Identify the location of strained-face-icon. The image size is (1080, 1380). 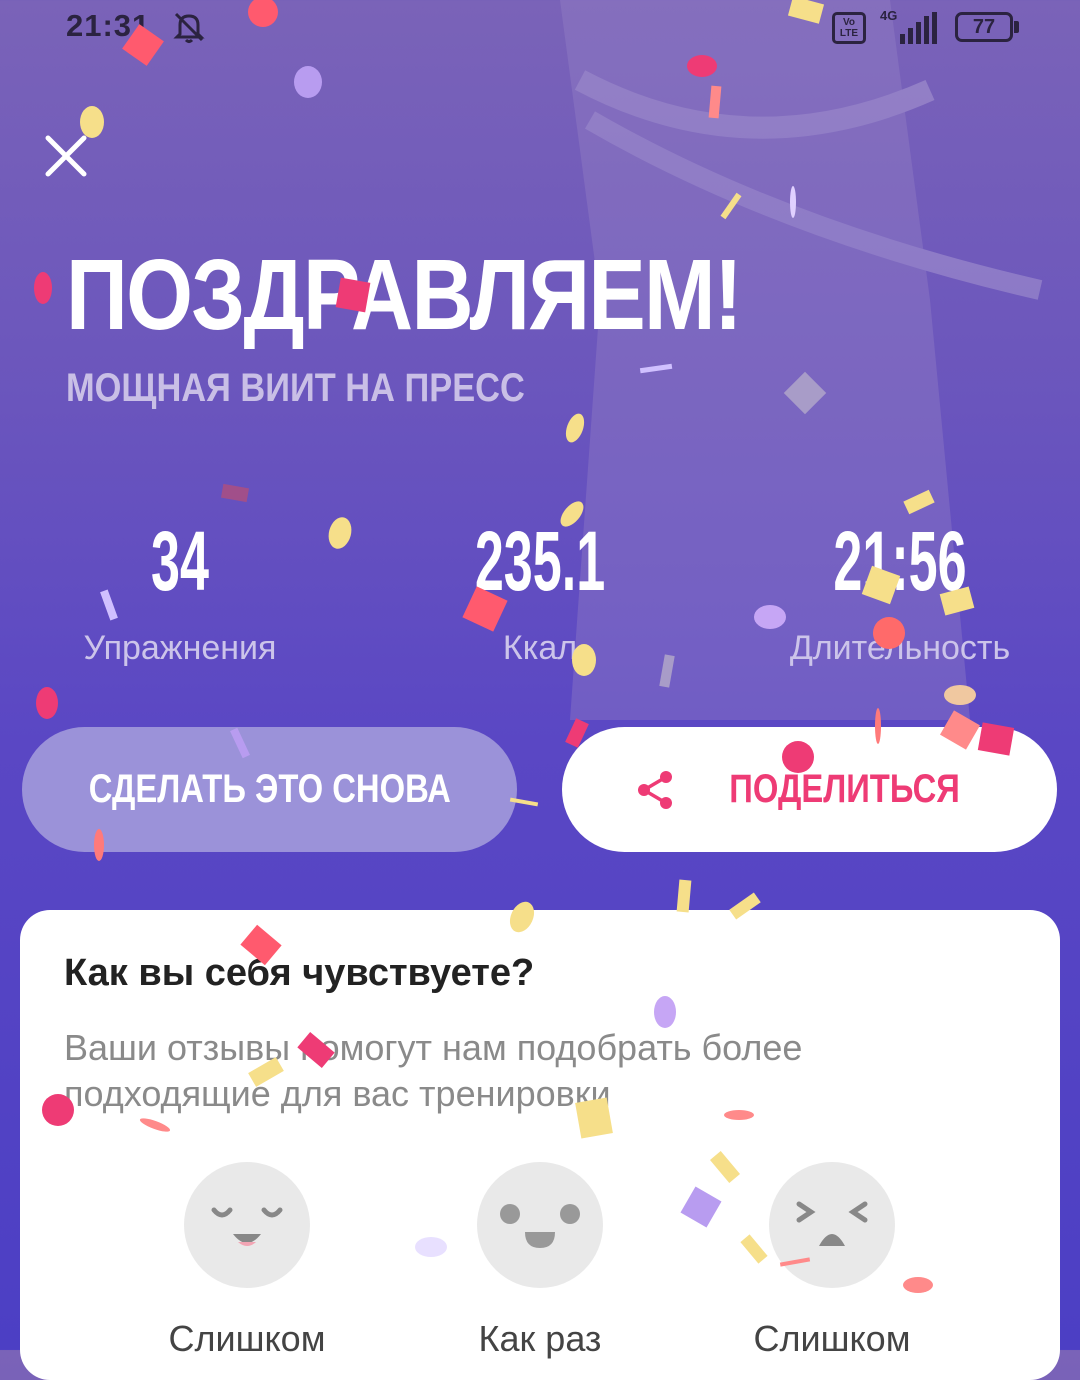
(832, 1223).